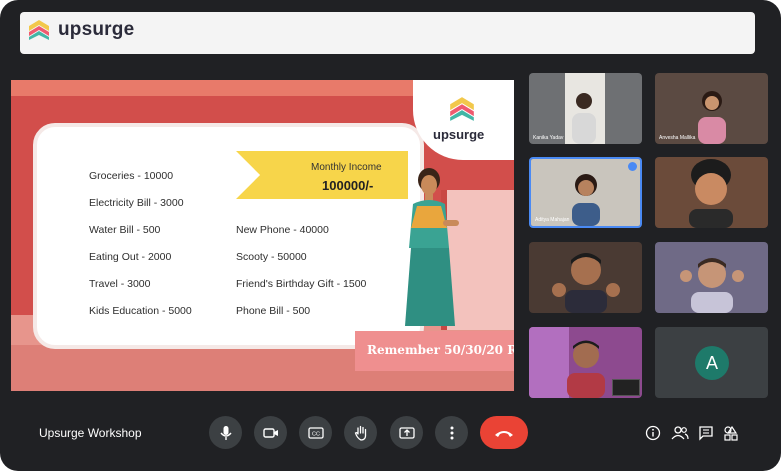  I want to click on expense-item: Electricity Bill - 3000, so click(136, 203).